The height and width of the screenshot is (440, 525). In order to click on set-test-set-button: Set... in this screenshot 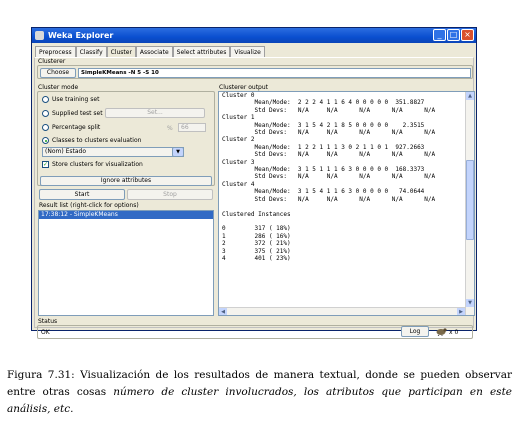, I will do `click(155, 113)`.